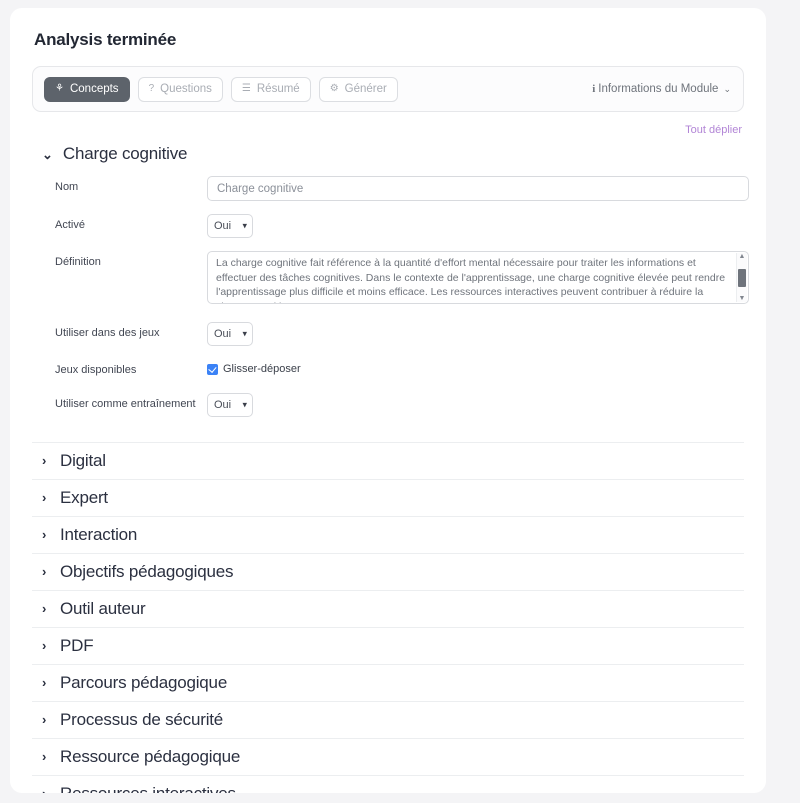  What do you see at coordinates (713, 130) in the screenshot?
I see `expand-all-link: Tout déplier` at bounding box center [713, 130].